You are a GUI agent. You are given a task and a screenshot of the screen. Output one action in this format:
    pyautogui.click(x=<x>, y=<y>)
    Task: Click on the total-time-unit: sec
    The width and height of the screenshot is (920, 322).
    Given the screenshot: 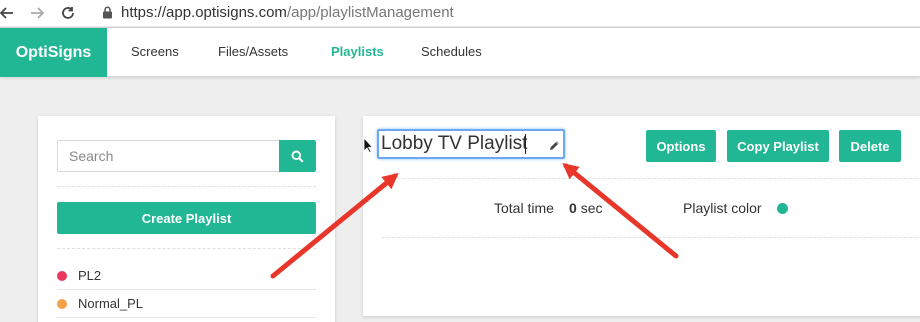 What is the action you would take?
    pyautogui.click(x=591, y=208)
    